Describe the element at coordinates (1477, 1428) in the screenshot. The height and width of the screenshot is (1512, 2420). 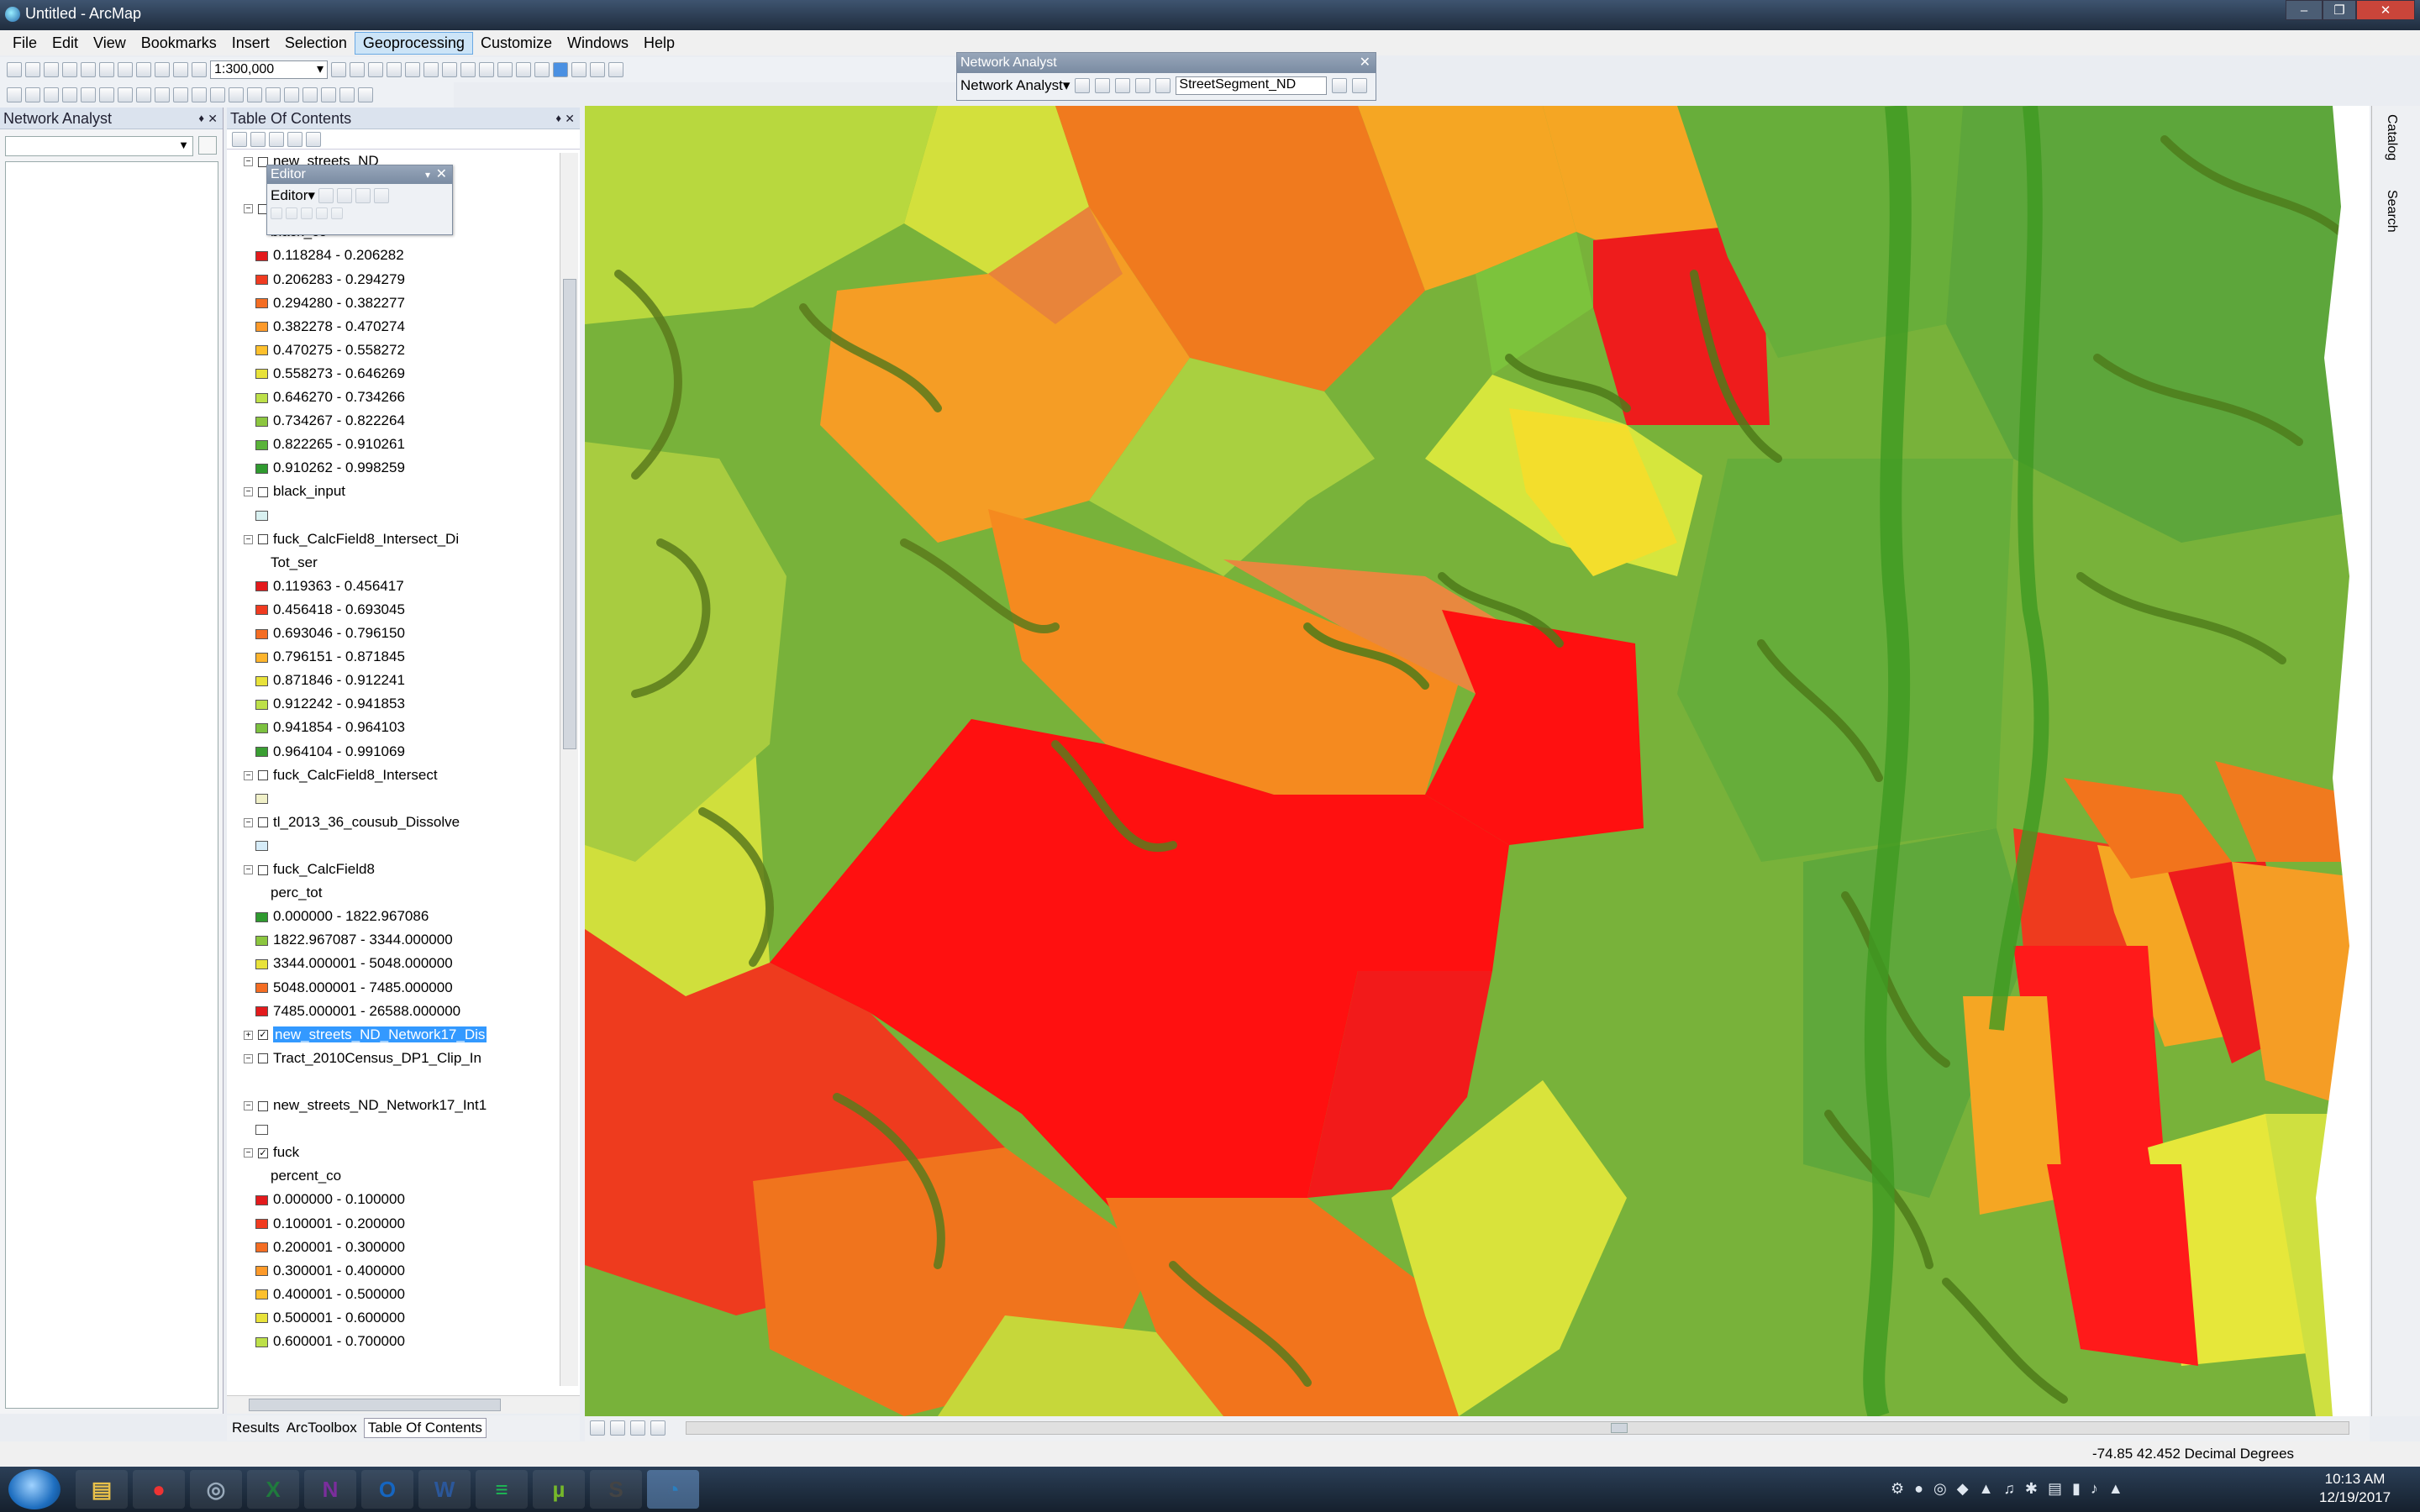
I see `map-horizontal-scrollbar` at that location.